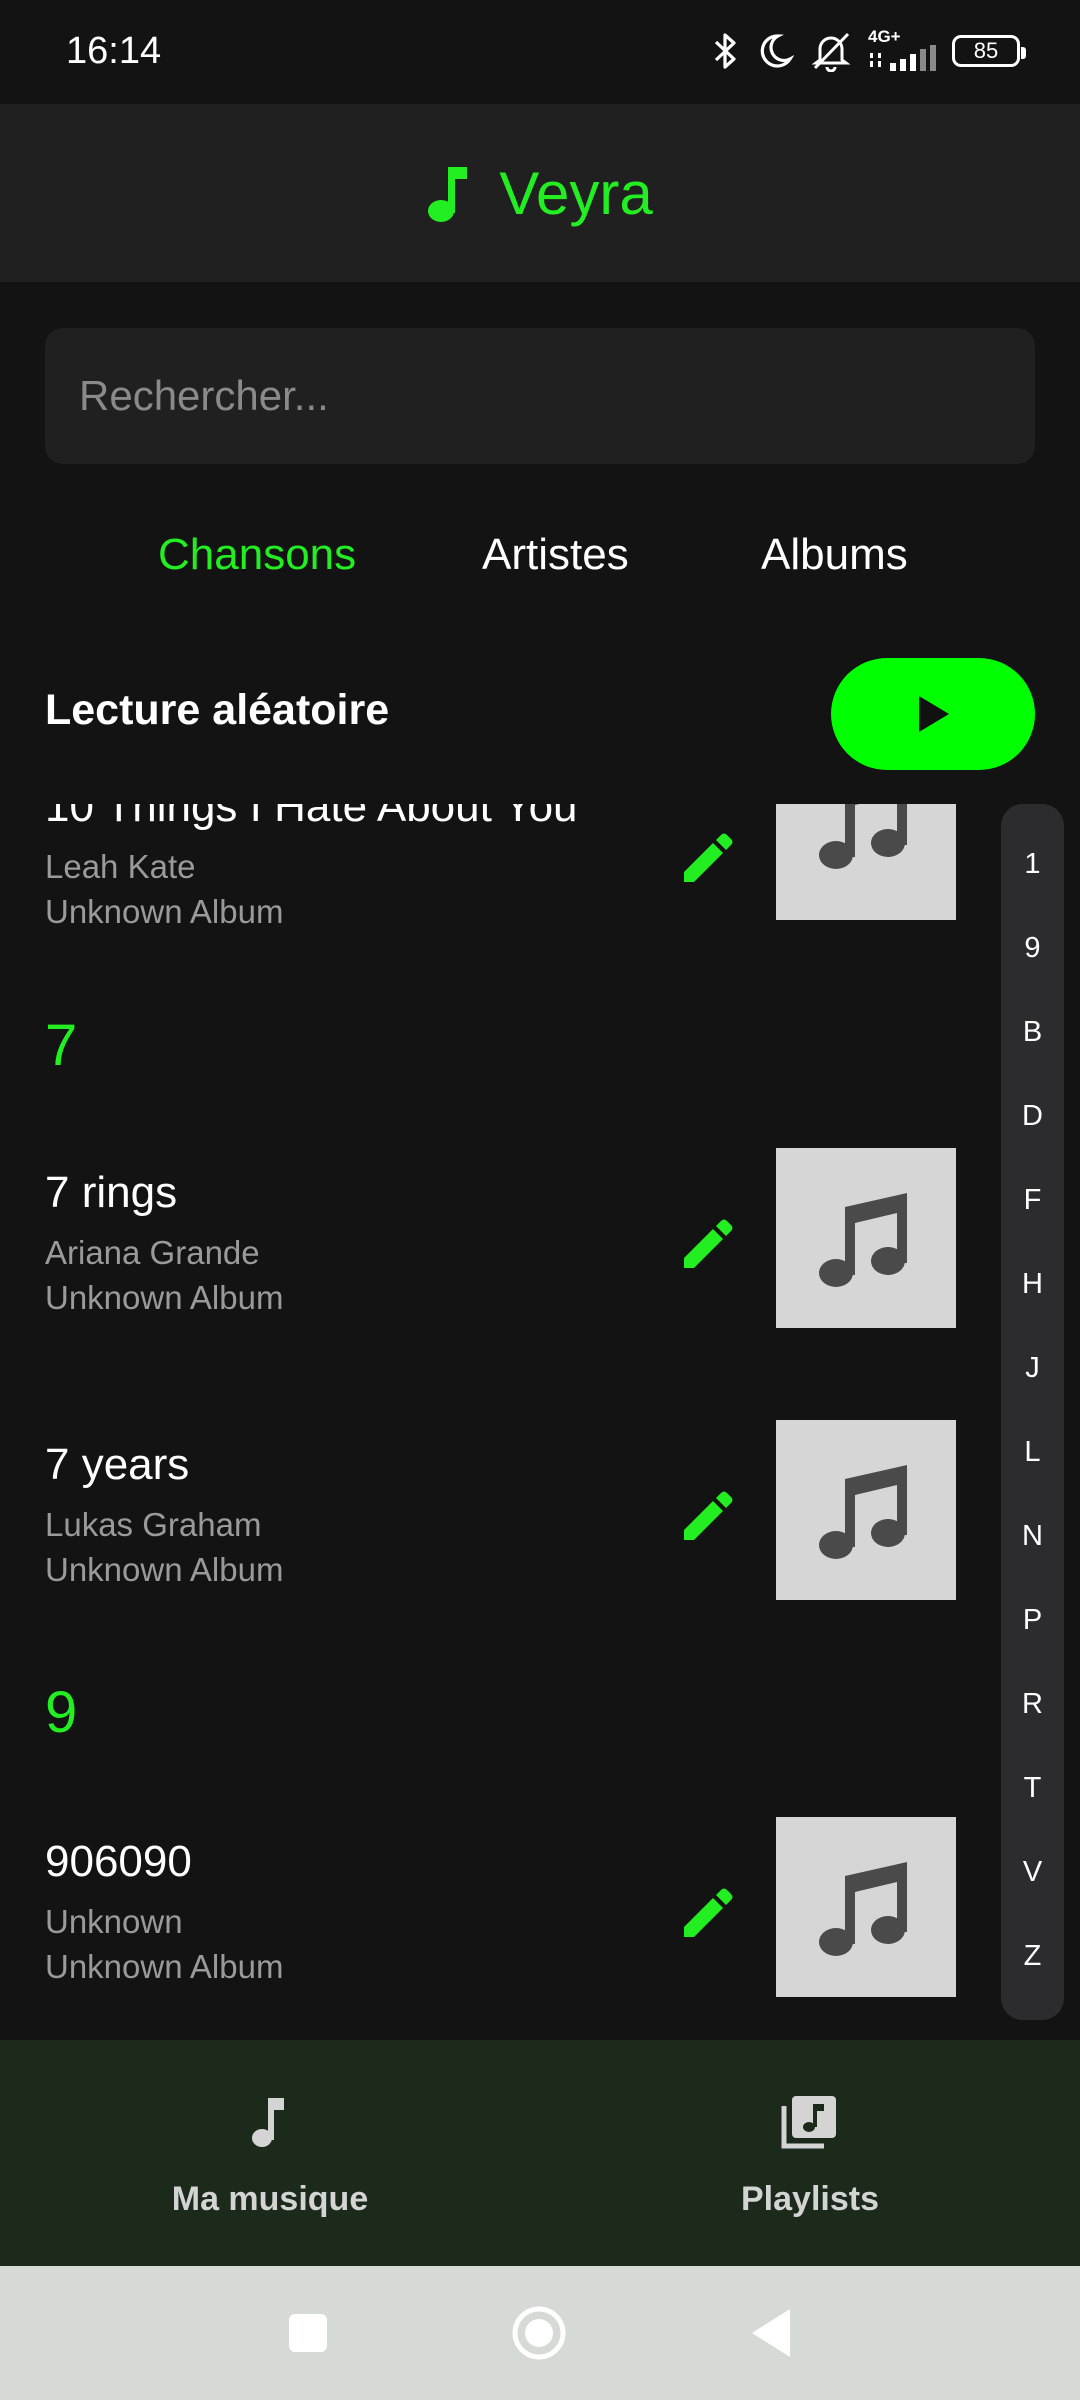  What do you see at coordinates (1032, 948) in the screenshot?
I see `index-letter: 9` at bounding box center [1032, 948].